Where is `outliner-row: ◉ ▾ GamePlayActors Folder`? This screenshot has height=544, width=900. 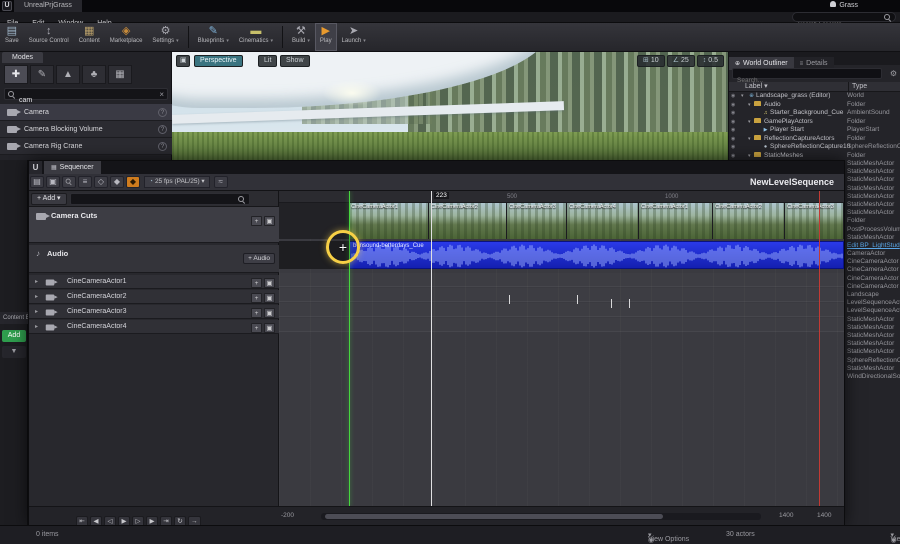
outliner-row: ◉ ▾ GamePlayActors Folder is located at coordinates (814, 122).